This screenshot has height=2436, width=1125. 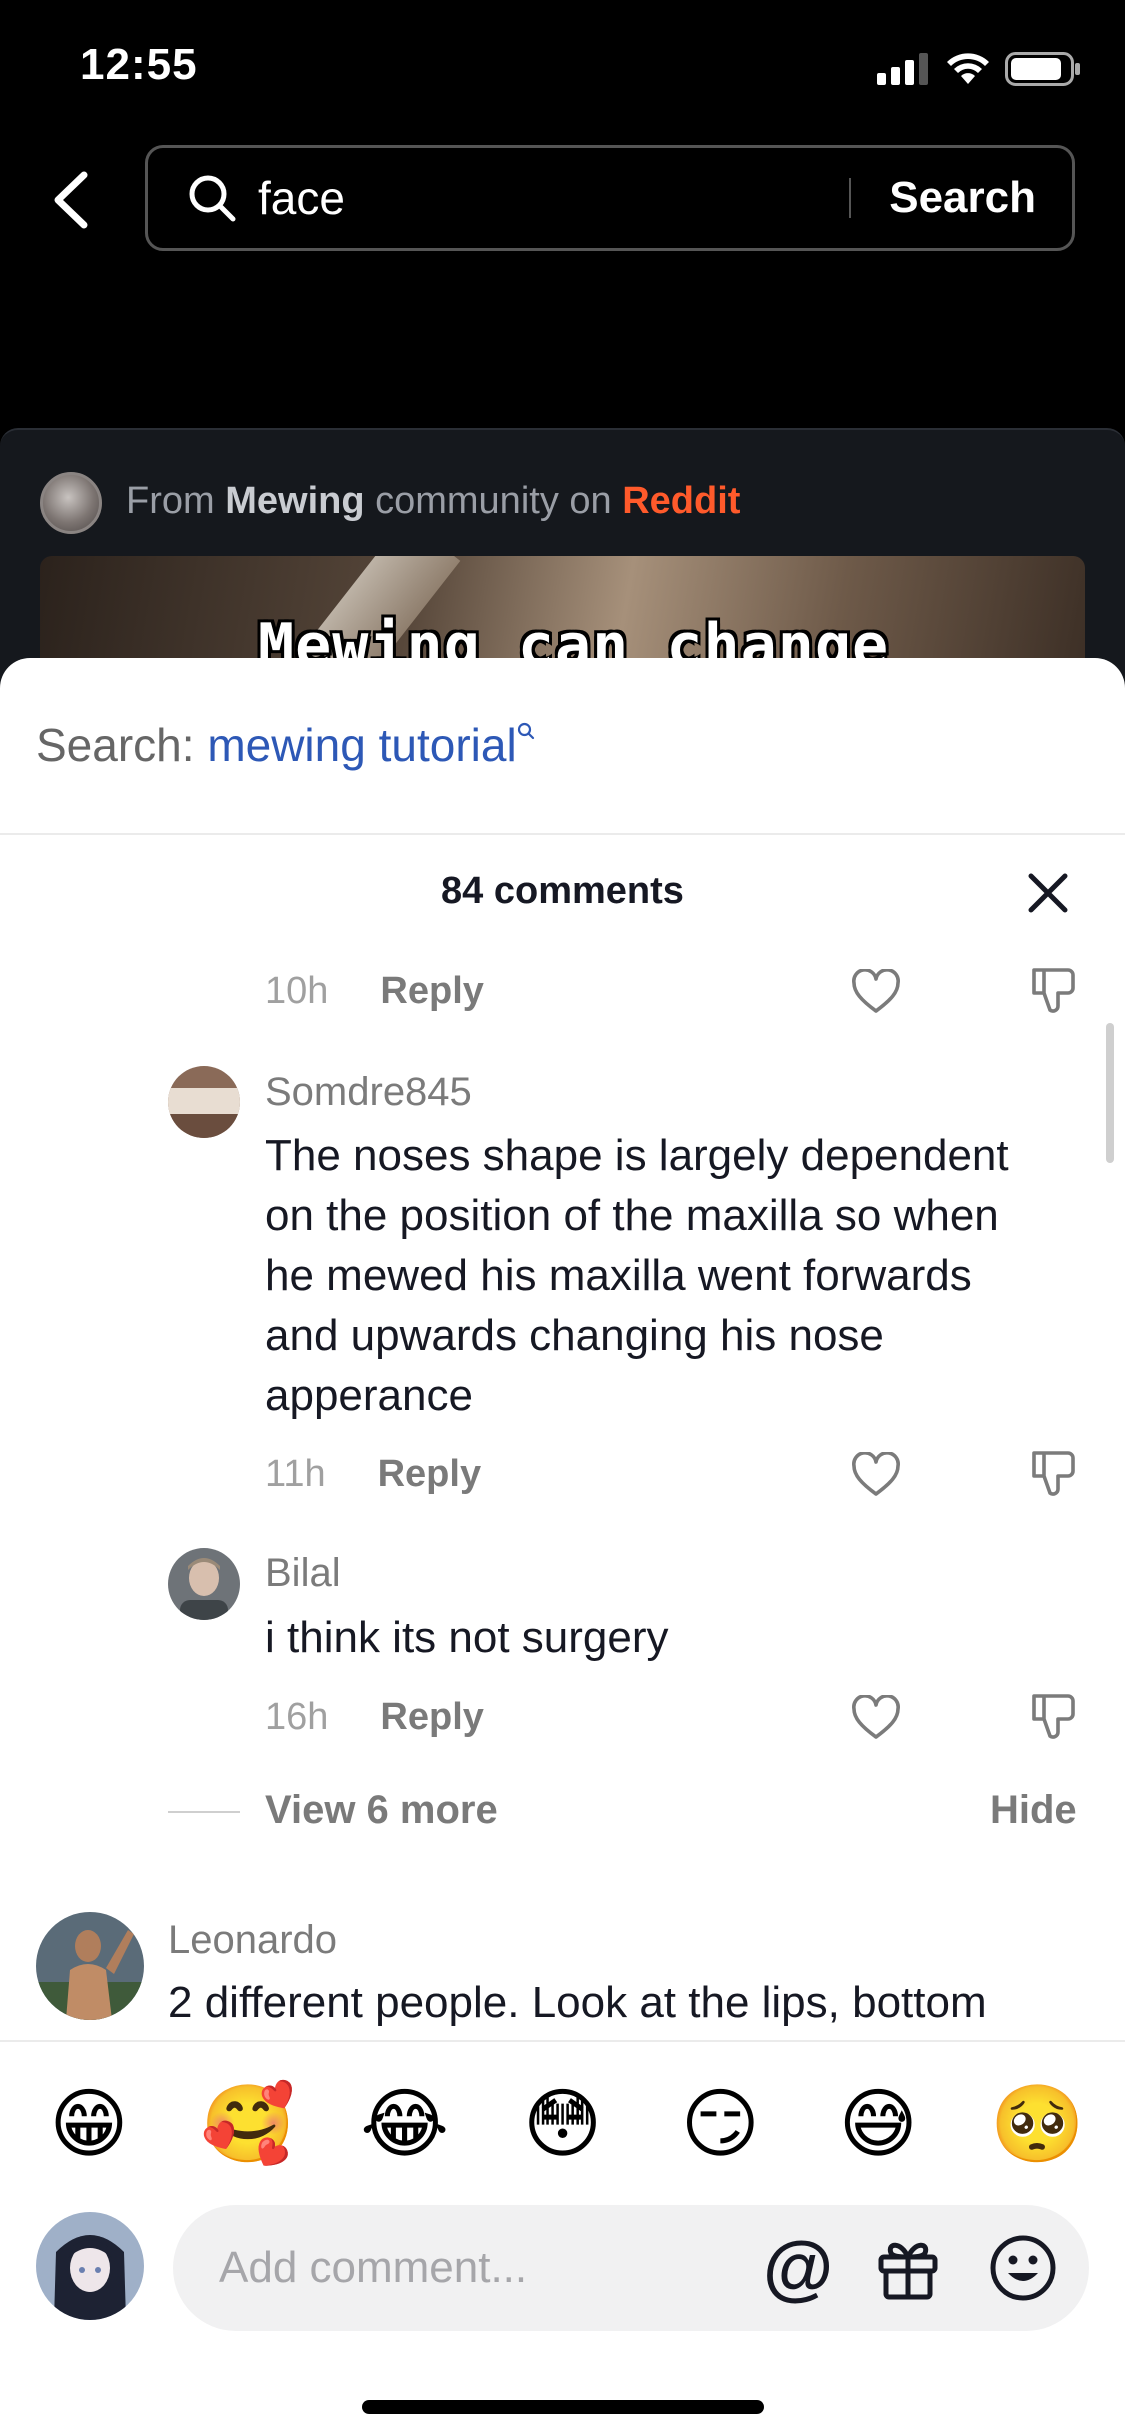 What do you see at coordinates (373, 1474) in the screenshot?
I see `comment-meta: 11h Reply` at bounding box center [373, 1474].